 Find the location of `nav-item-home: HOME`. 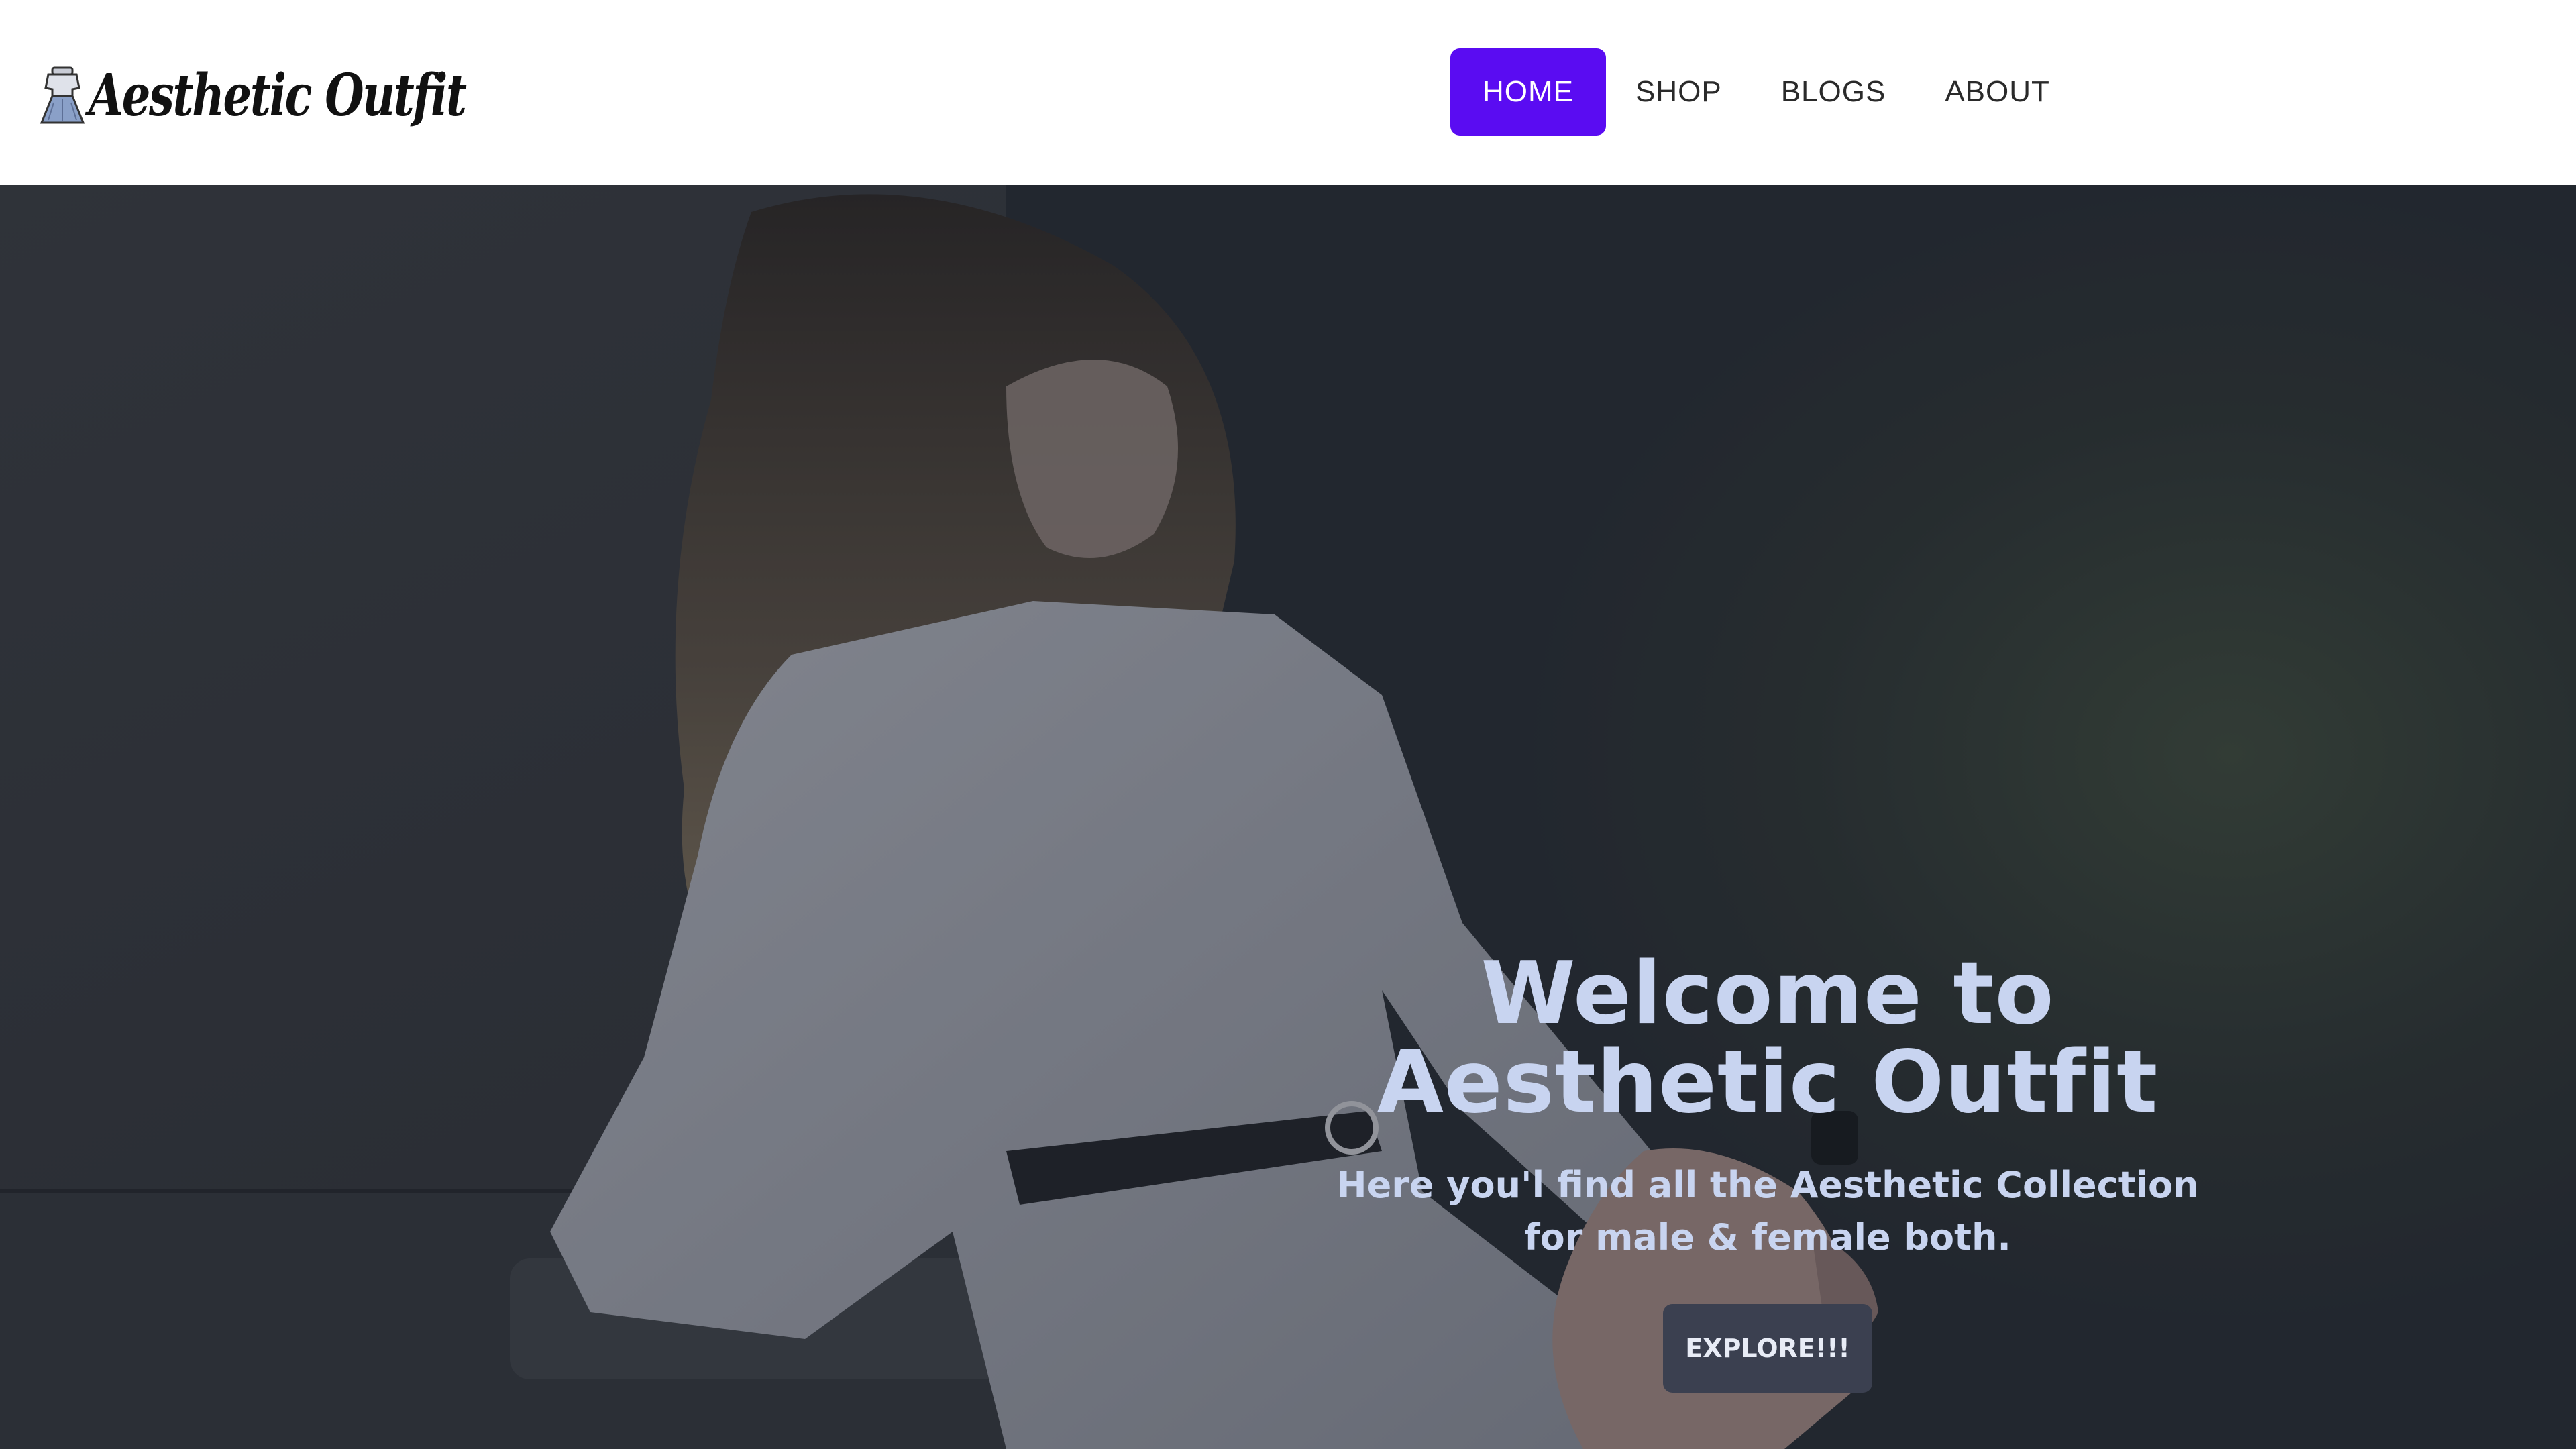

nav-item-home: HOME is located at coordinates (1528, 92).